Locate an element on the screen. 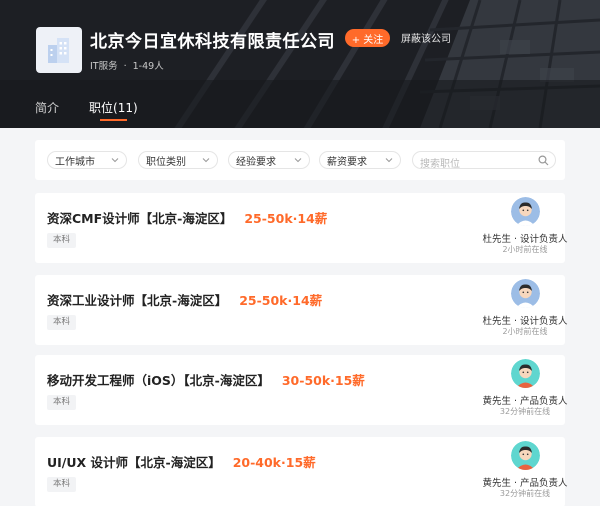  category-filter-label: 职位类别 is located at coordinates (166, 162).